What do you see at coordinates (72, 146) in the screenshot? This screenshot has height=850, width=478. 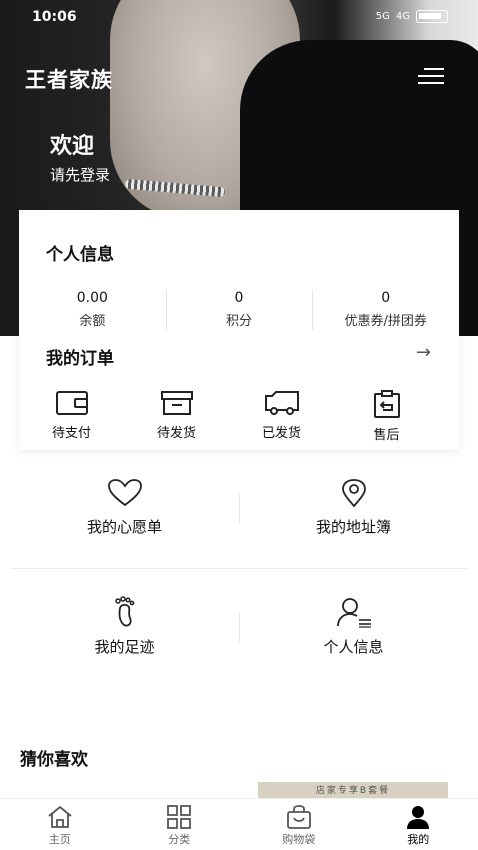 I see `welcome-text: 欢迎` at bounding box center [72, 146].